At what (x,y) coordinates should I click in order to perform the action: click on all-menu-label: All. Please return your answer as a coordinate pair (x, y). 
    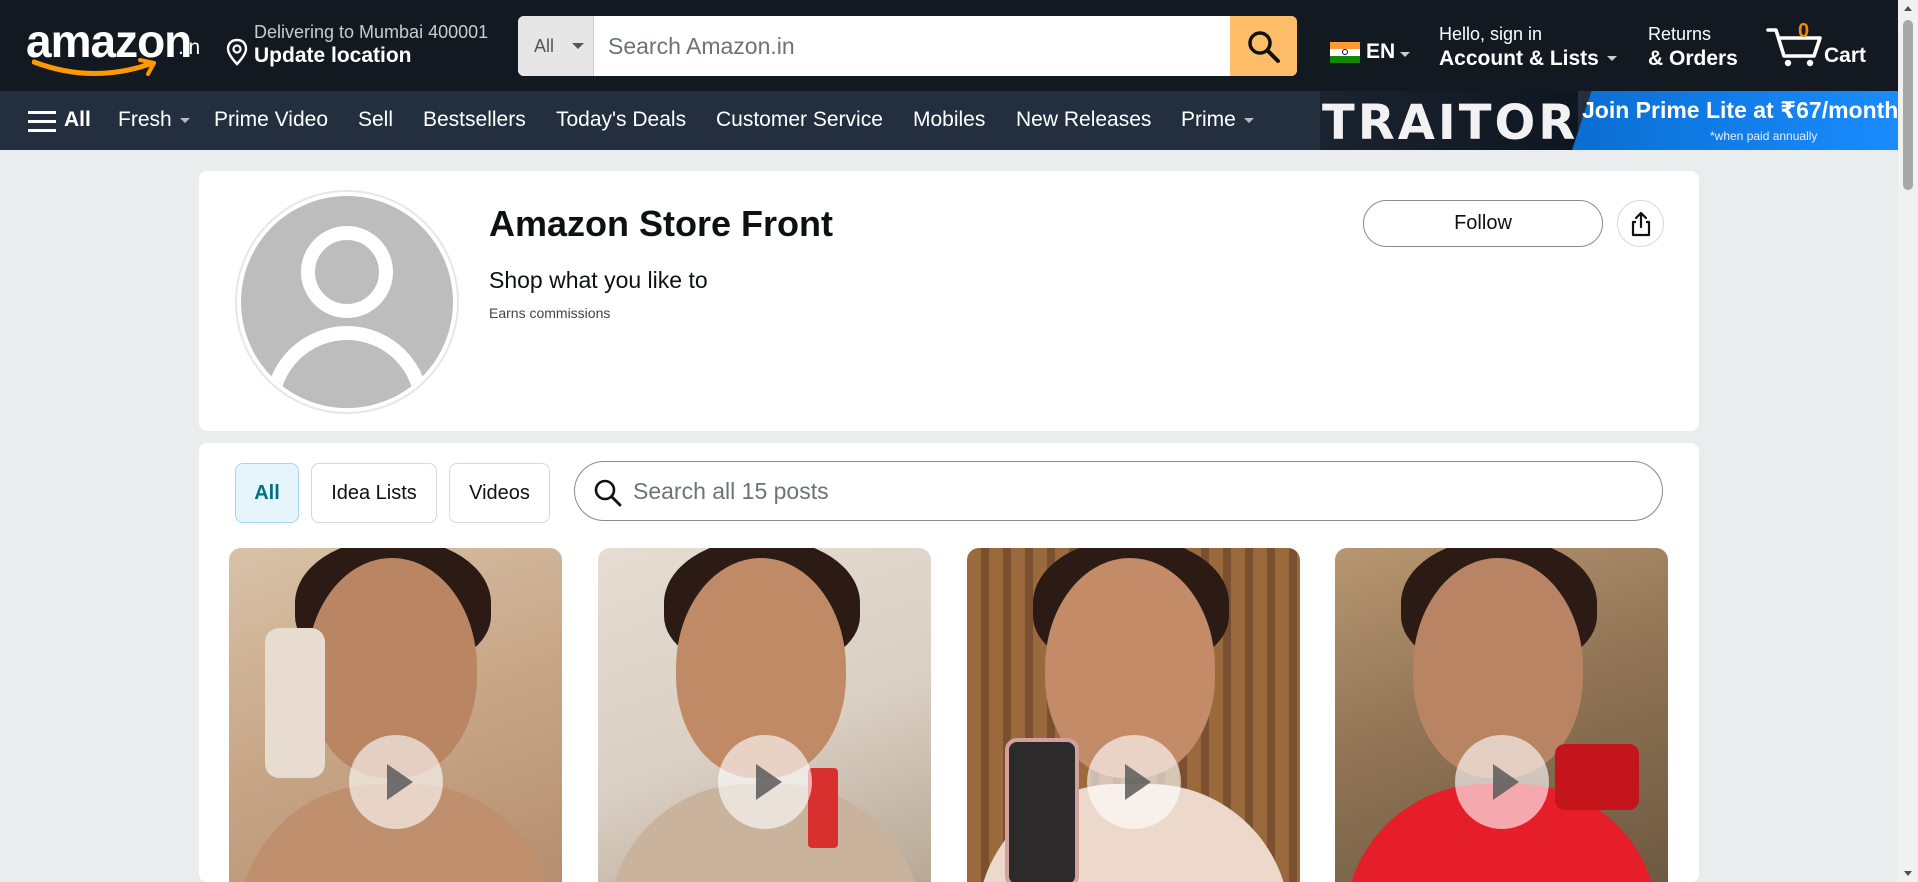
    Looking at the image, I should click on (77, 119).